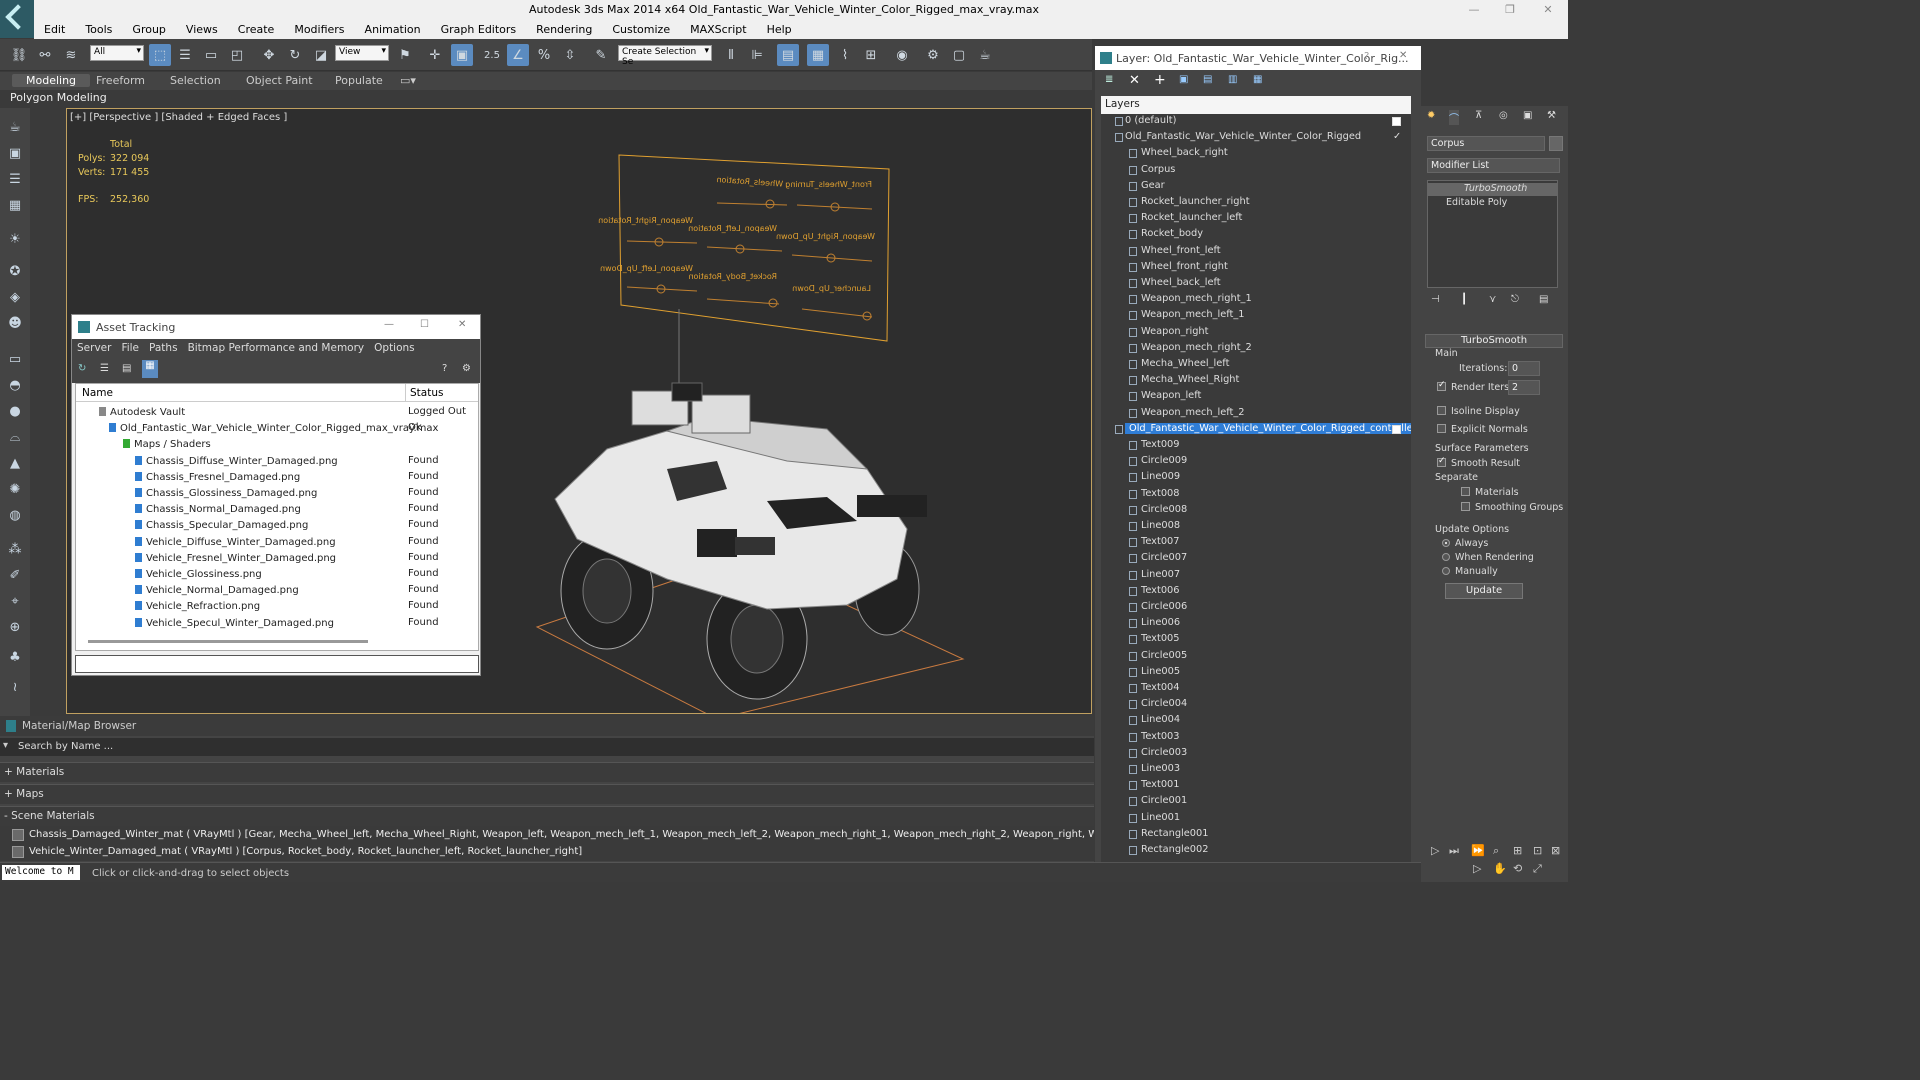 The height and width of the screenshot is (1080, 1920). I want to click on layer-object-row: Corpus, so click(1256, 171).